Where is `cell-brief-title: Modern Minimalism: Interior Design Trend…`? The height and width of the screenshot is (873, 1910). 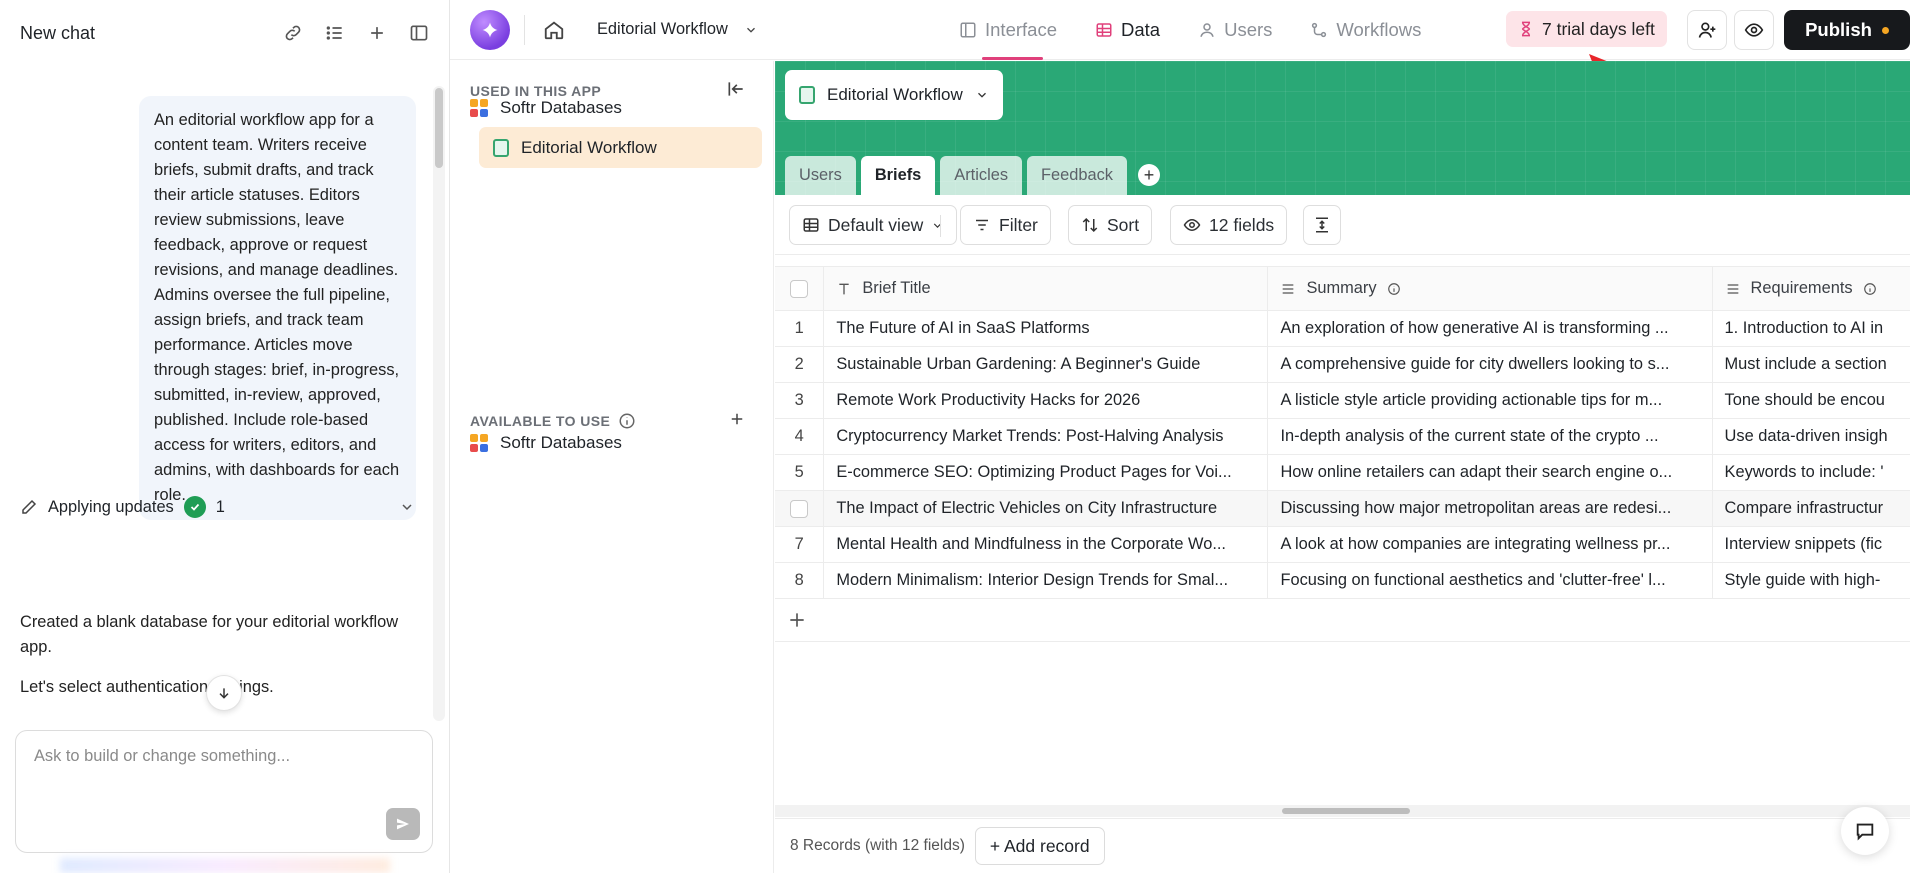 cell-brief-title: Modern Minimalism: Interior Design Trend… is located at coordinates (1046, 580).